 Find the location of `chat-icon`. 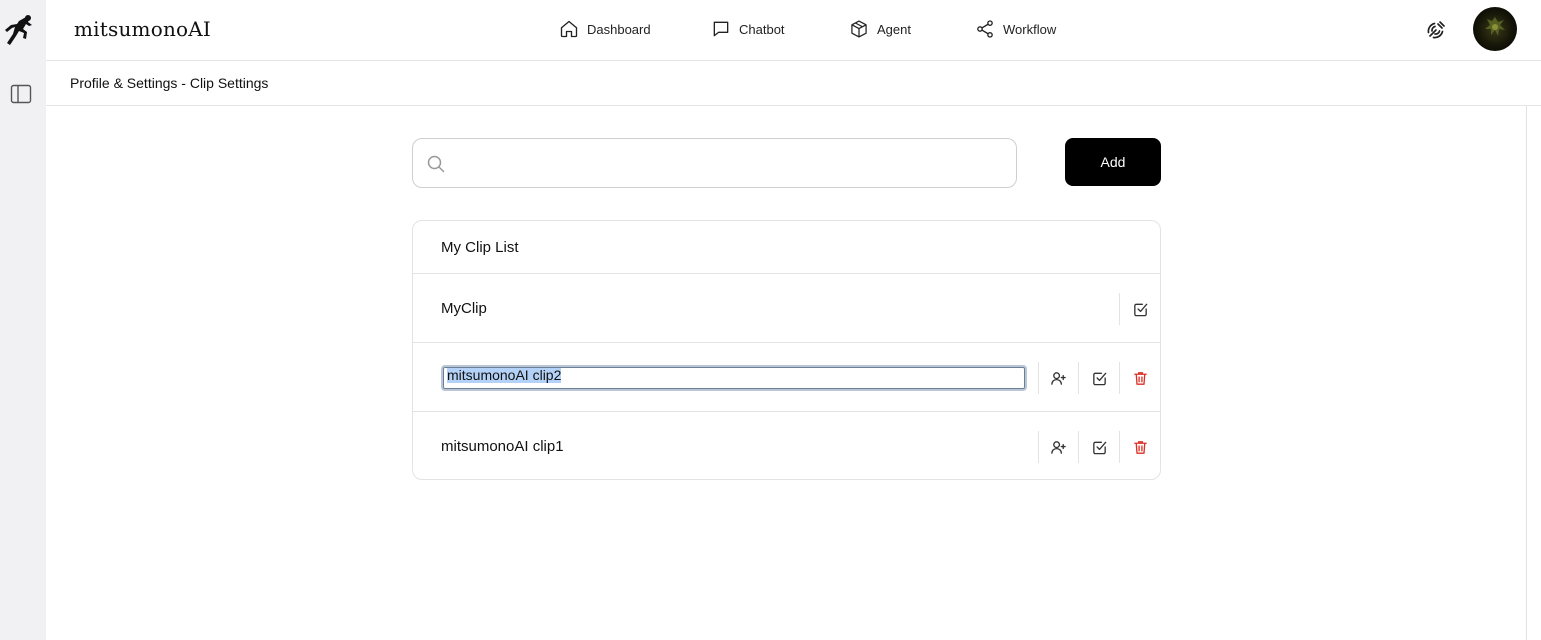

chat-icon is located at coordinates (721, 29).